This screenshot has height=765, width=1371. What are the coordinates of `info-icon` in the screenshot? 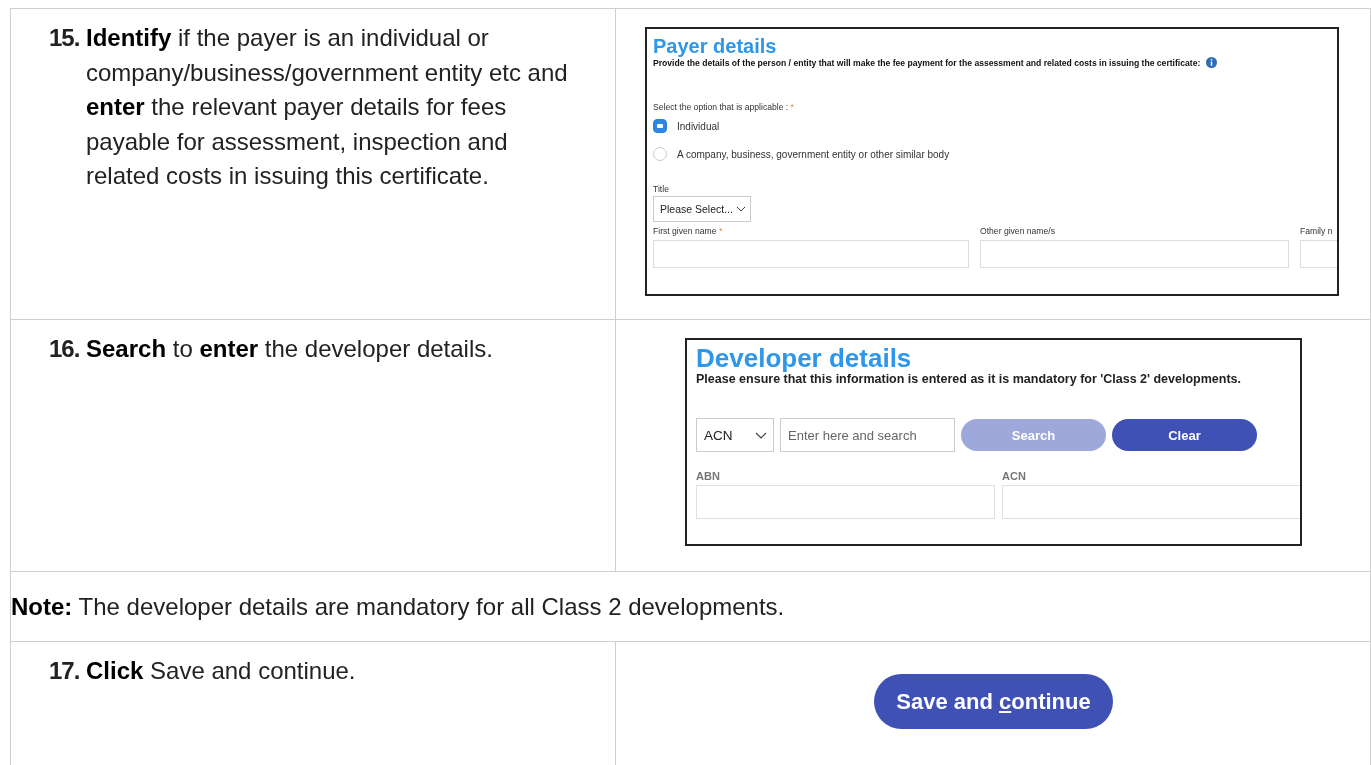 It's located at (1212, 62).